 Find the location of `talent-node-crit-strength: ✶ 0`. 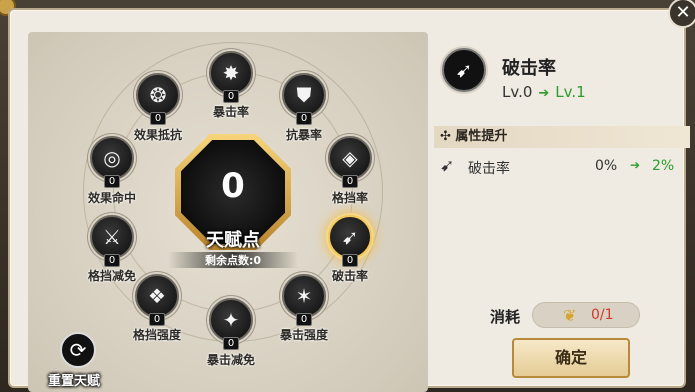

talent-node-crit-strength: ✶ 0 is located at coordinates (304, 300).